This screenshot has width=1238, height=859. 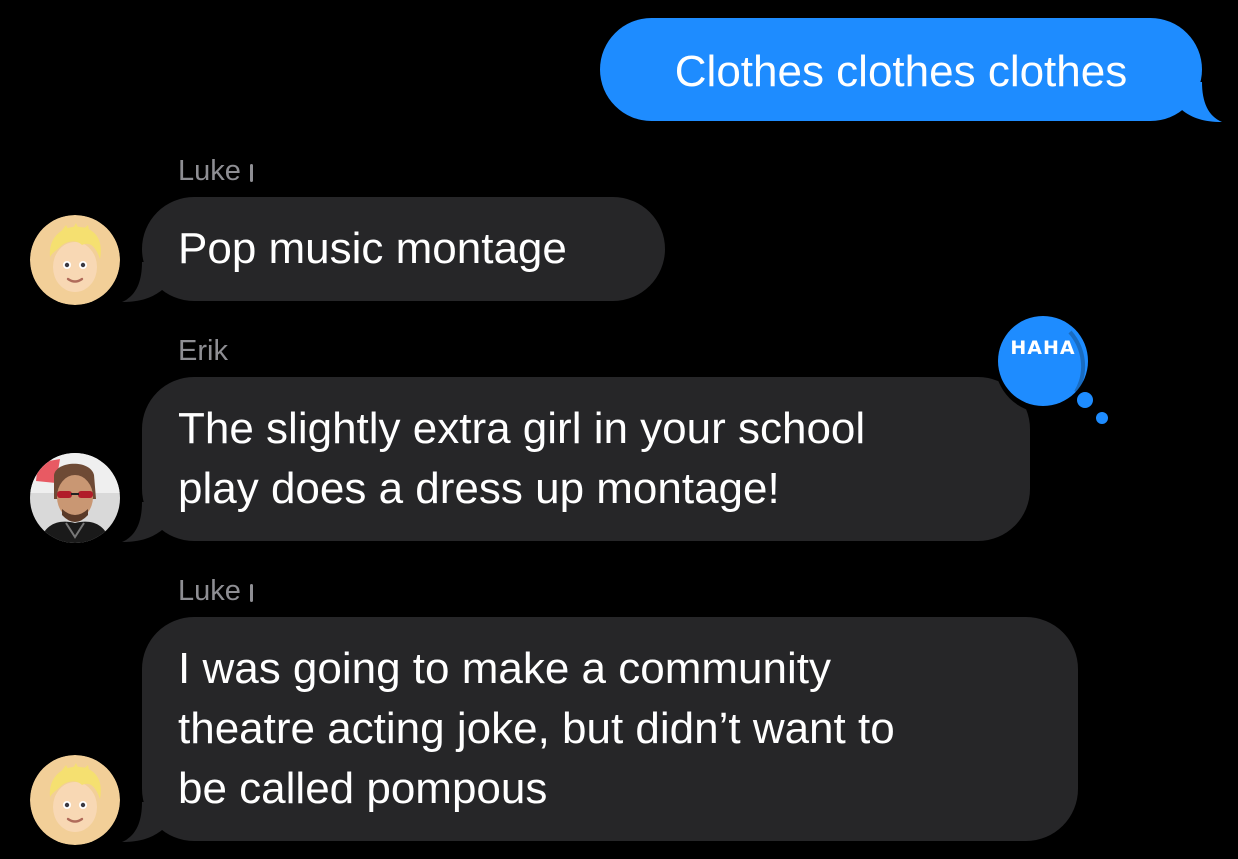 What do you see at coordinates (1057, 371) in the screenshot?
I see `haha-tapback-badge: HAHA` at bounding box center [1057, 371].